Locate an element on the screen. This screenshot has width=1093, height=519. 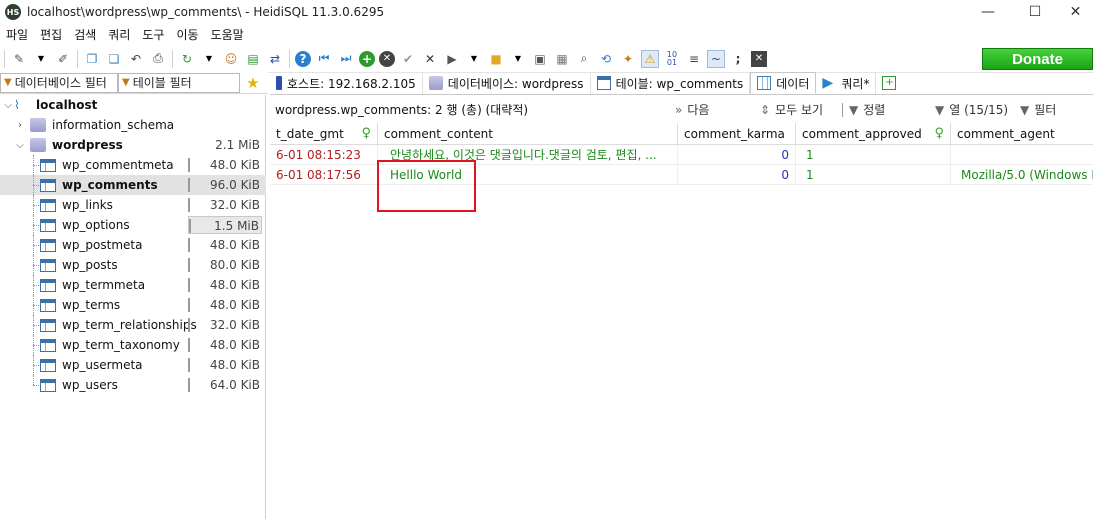
table-size-label: 1.5 MiB is located at coordinates (236, 226).